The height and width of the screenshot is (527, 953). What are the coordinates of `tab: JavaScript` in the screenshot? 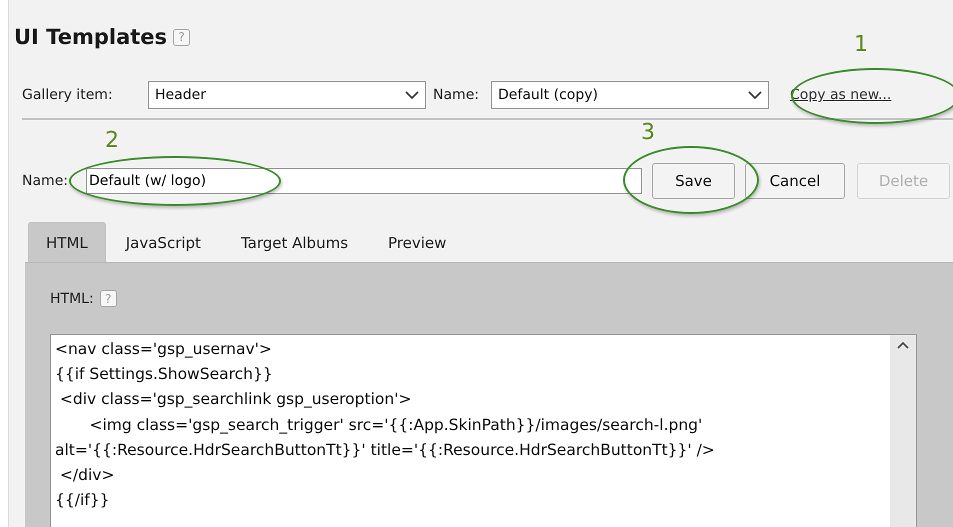 It's located at (163, 242).